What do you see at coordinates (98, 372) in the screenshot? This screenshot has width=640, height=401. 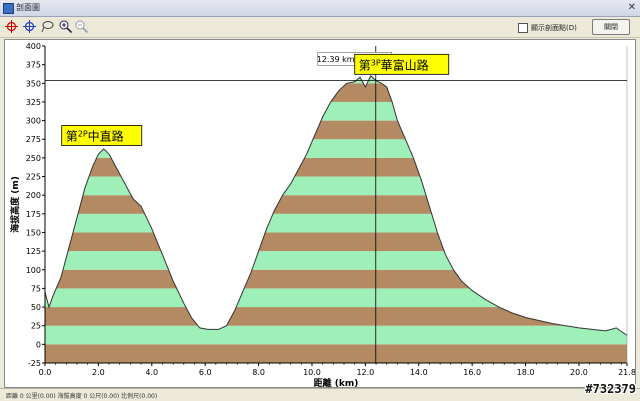 I see `x-tick-label: 2.0` at bounding box center [98, 372].